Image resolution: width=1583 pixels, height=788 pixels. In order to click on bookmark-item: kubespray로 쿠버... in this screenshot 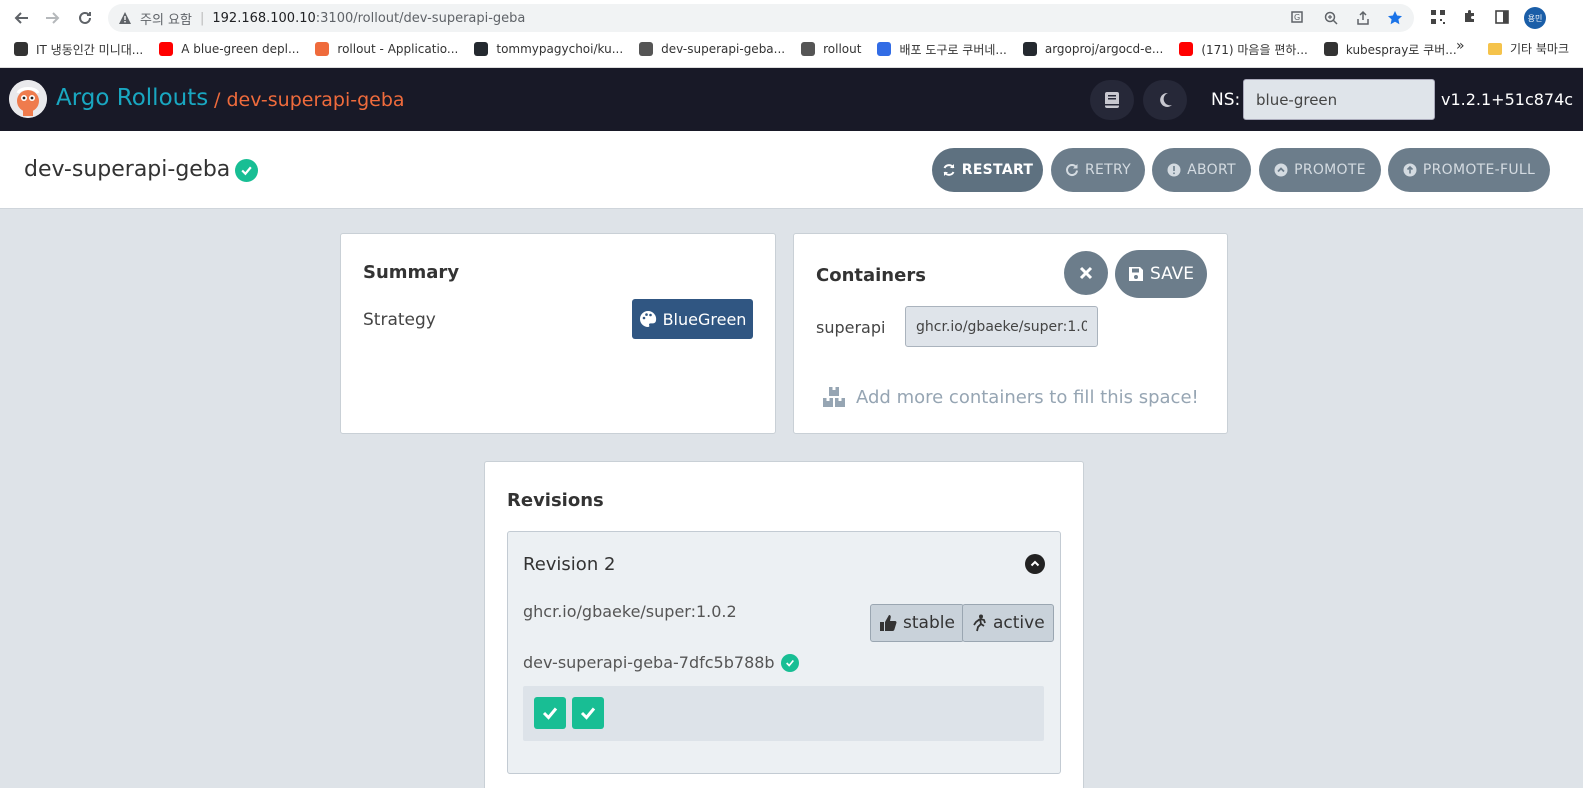, I will do `click(1390, 49)`.